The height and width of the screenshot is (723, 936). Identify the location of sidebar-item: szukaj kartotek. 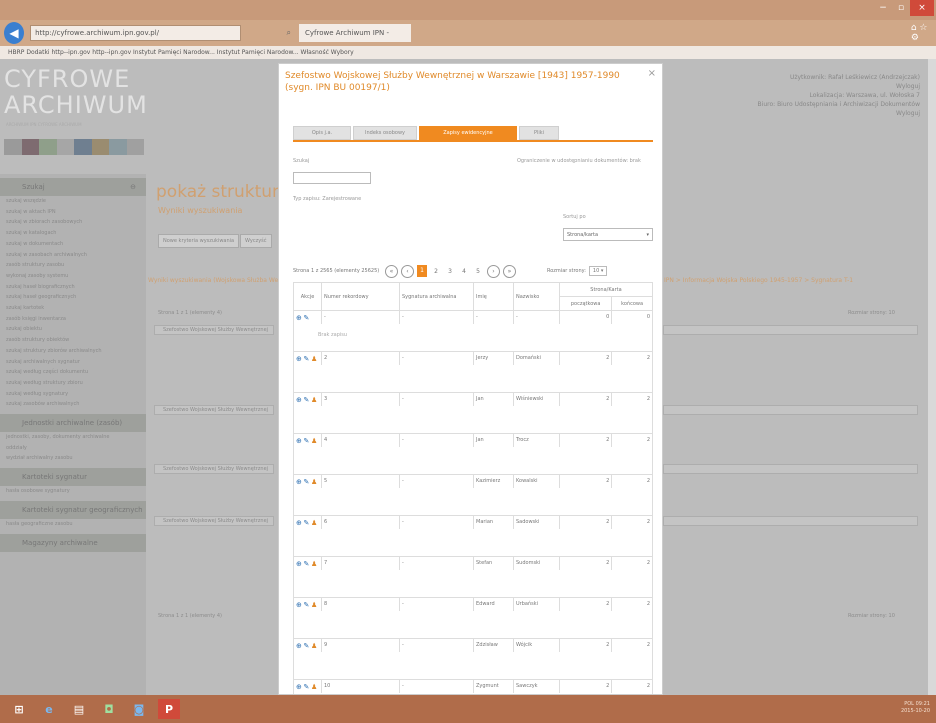
(73, 308).